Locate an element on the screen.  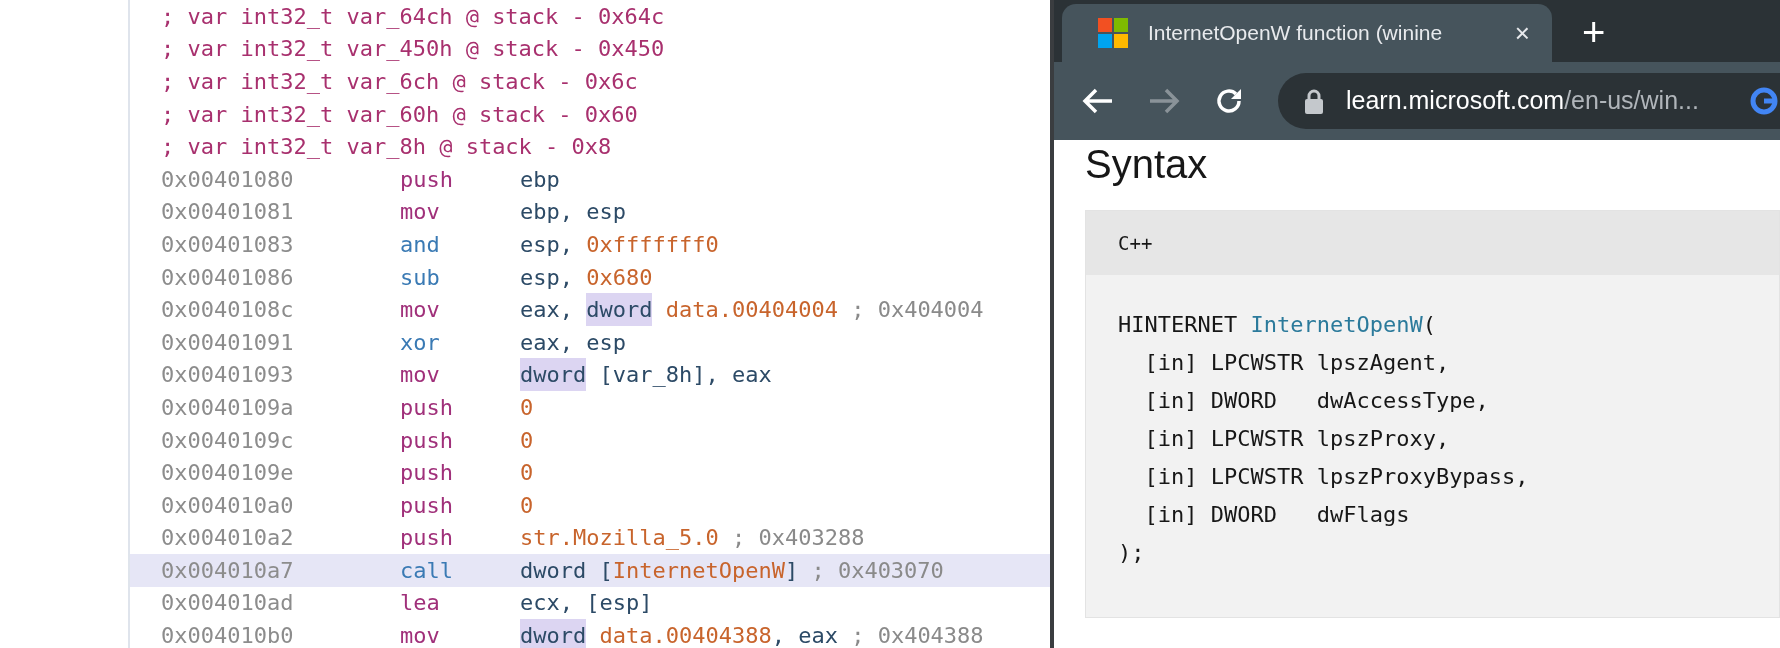
code-line: [in] DWORD dwFlags is located at coordinates (1277, 514).